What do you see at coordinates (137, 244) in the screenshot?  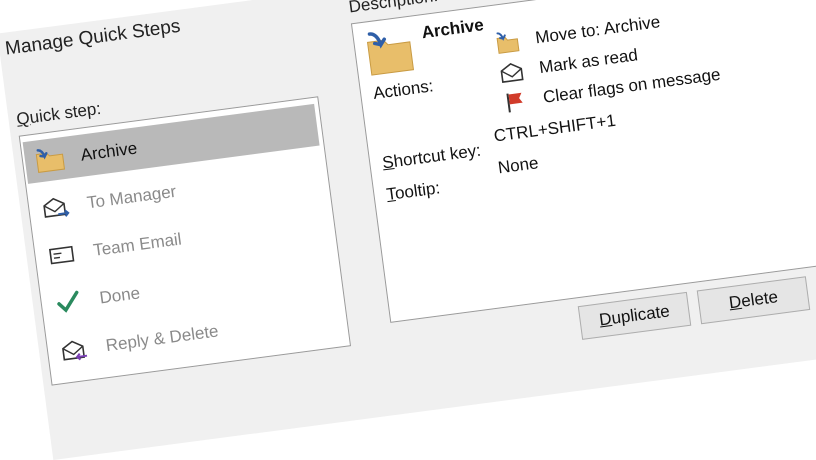 I see `list-item-label: Team Email` at bounding box center [137, 244].